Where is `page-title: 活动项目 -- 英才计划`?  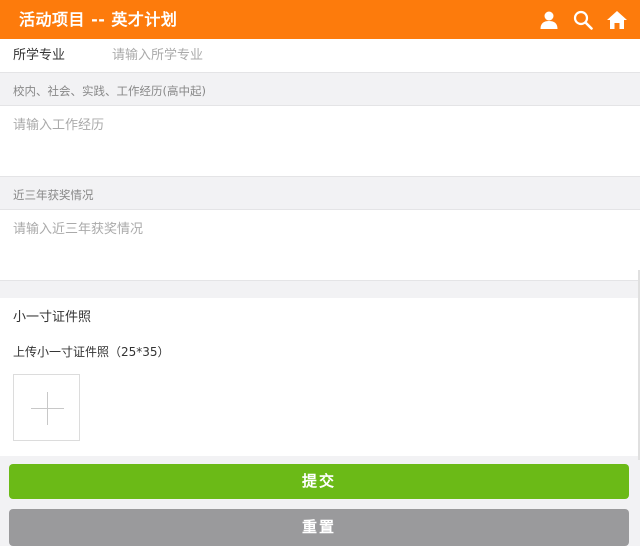 page-title: 活动项目 -- 英才计划 is located at coordinates (98, 19).